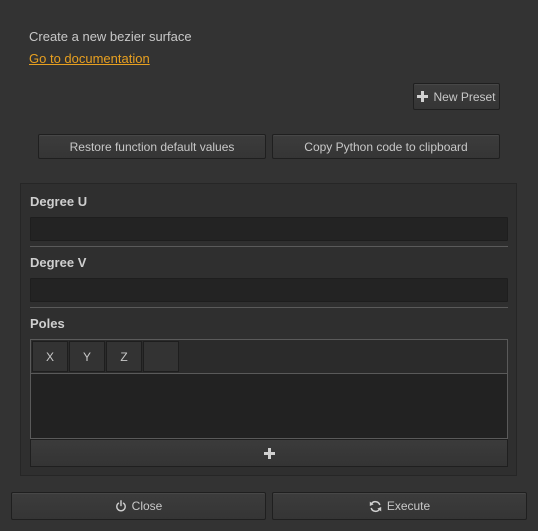  What do you see at coordinates (110, 36) in the screenshot?
I see `function-description: Create a new bezier surface` at bounding box center [110, 36].